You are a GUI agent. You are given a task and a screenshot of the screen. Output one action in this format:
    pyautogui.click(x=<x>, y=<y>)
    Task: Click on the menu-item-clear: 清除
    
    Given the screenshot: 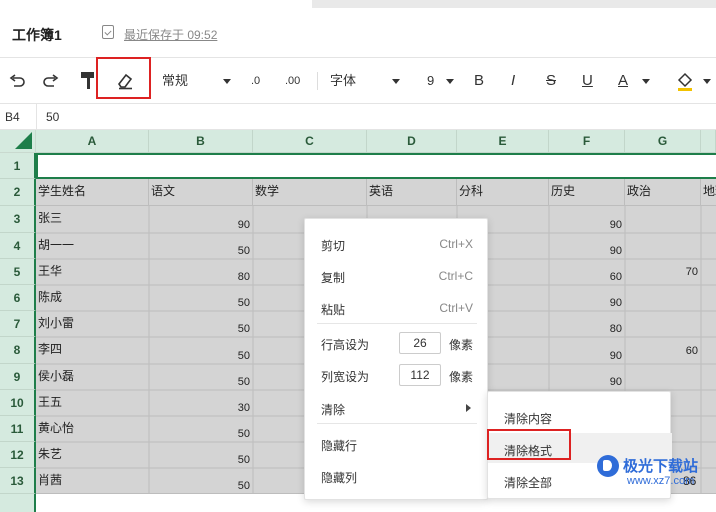 What is the action you would take?
    pyautogui.click(x=397, y=408)
    